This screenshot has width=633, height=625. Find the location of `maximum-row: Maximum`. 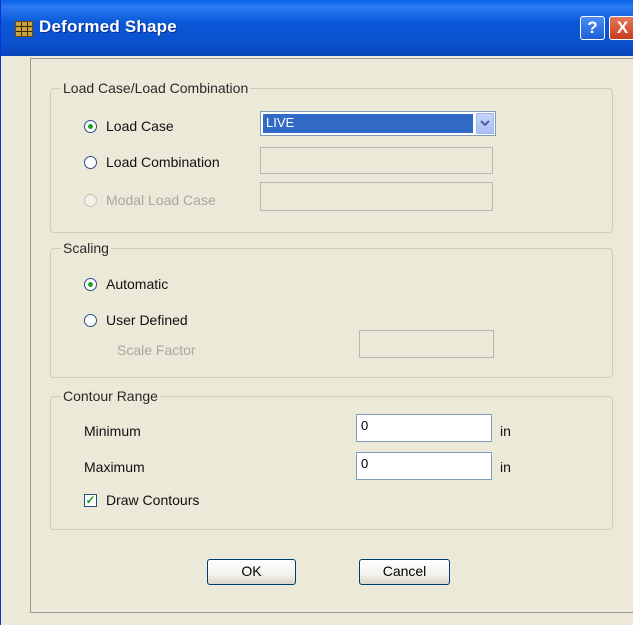

maximum-row: Maximum is located at coordinates (114, 467).